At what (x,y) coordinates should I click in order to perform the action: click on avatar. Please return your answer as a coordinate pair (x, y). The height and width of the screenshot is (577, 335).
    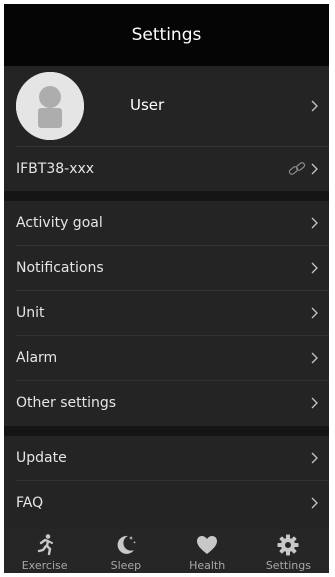
    Looking at the image, I should click on (50, 106).